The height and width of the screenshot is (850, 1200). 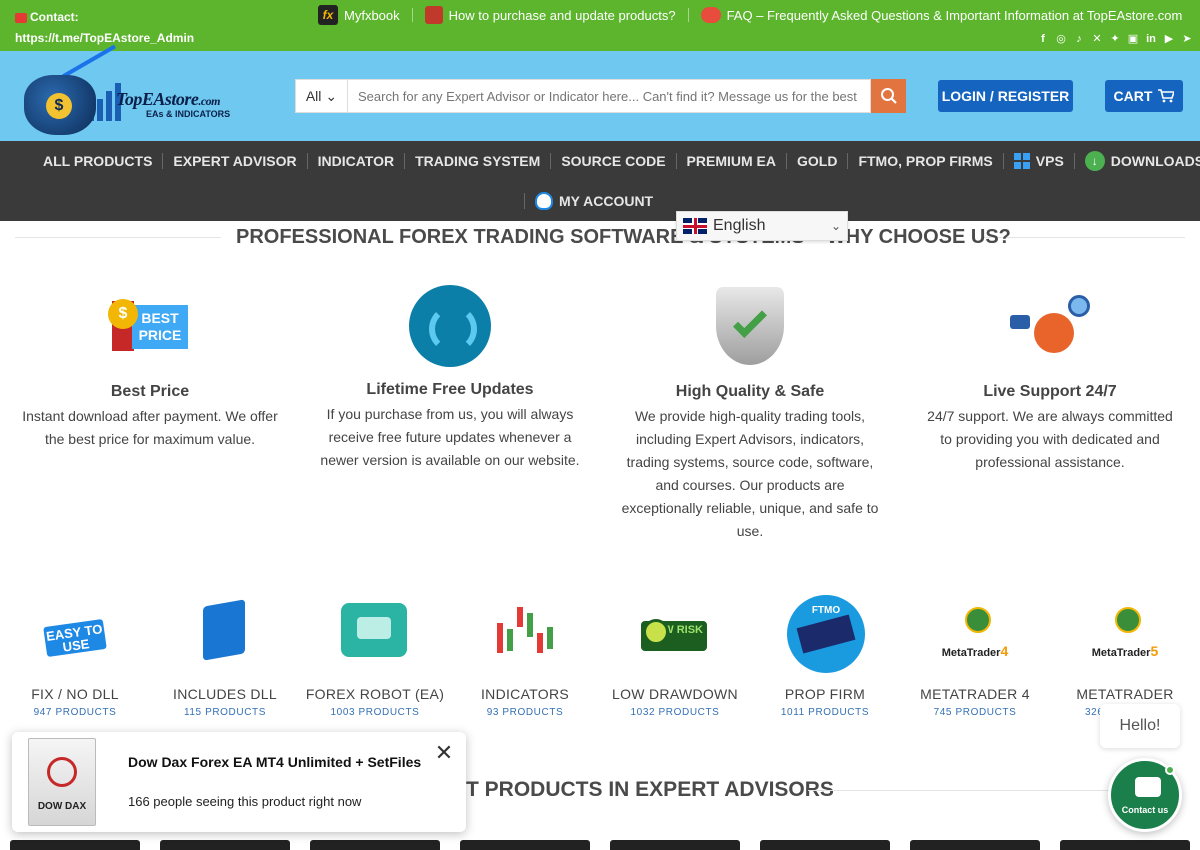 I want to click on contact-label: Contact:, so click(x=54, y=17).